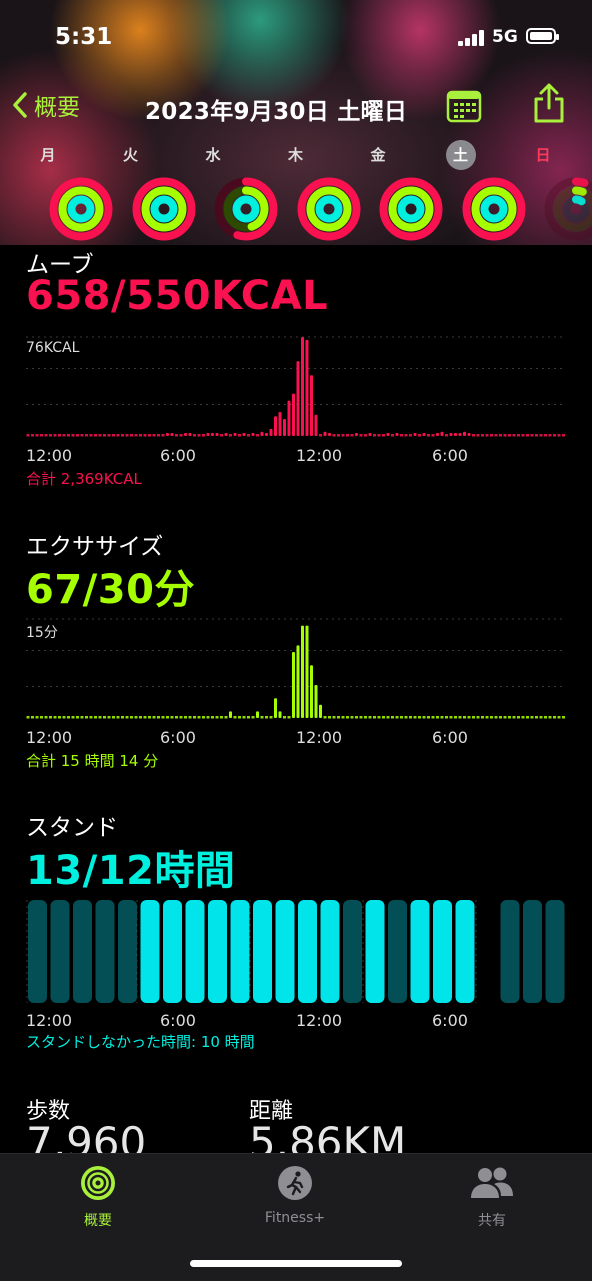  What do you see at coordinates (94, 544) in the screenshot?
I see `exercise-title: エクササイズ` at bounding box center [94, 544].